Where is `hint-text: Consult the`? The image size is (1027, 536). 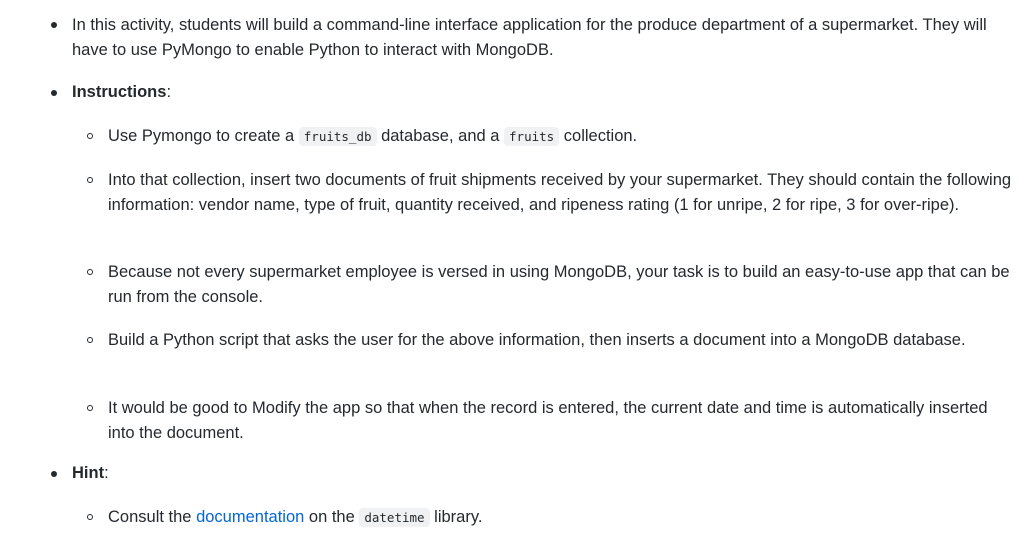 hint-text: Consult the is located at coordinates (152, 517).